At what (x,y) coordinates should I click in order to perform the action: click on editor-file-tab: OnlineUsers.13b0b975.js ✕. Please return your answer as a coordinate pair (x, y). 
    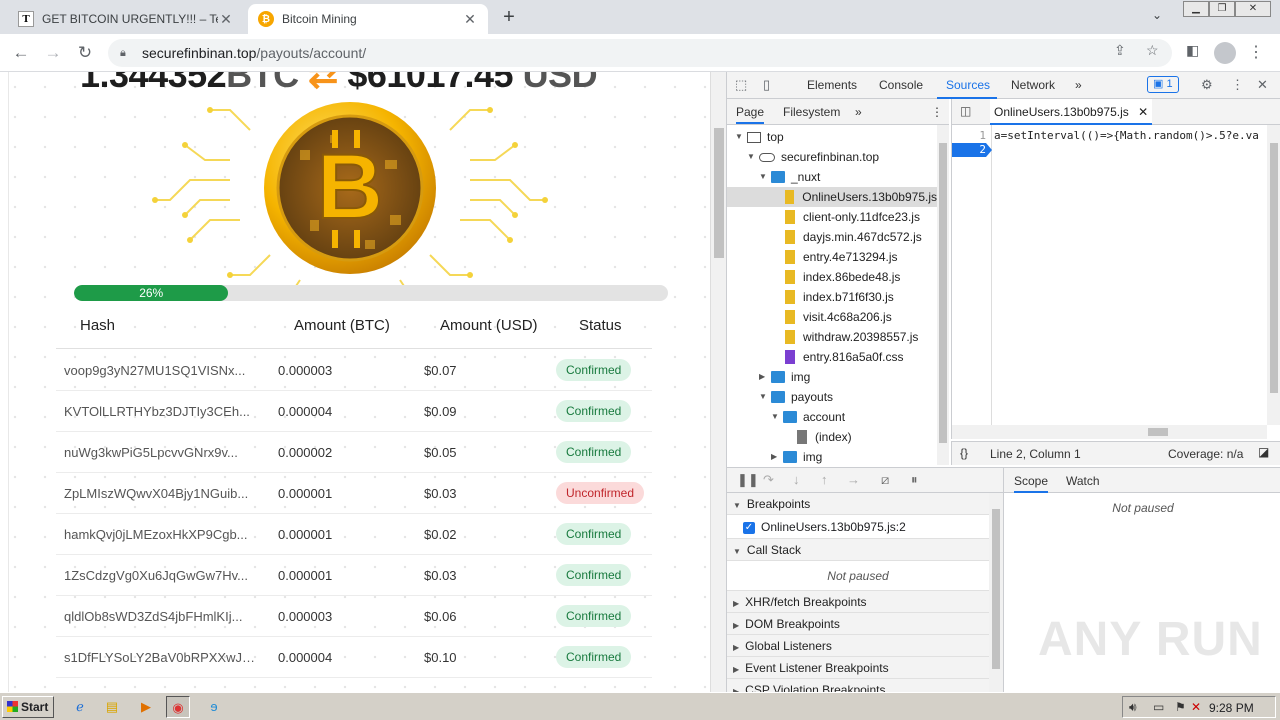
    Looking at the image, I should click on (1071, 112).